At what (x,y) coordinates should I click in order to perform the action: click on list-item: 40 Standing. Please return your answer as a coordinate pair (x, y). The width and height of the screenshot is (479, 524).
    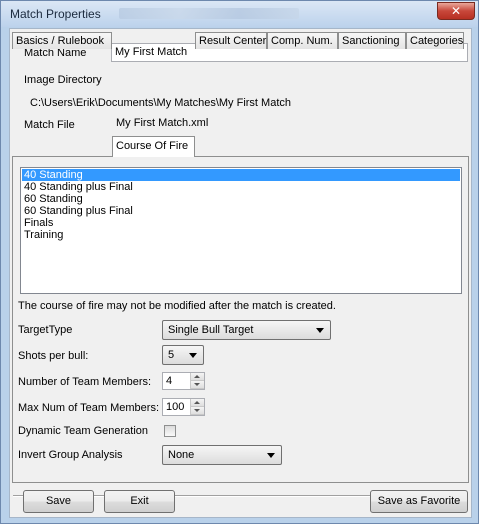
    Looking at the image, I should click on (241, 175).